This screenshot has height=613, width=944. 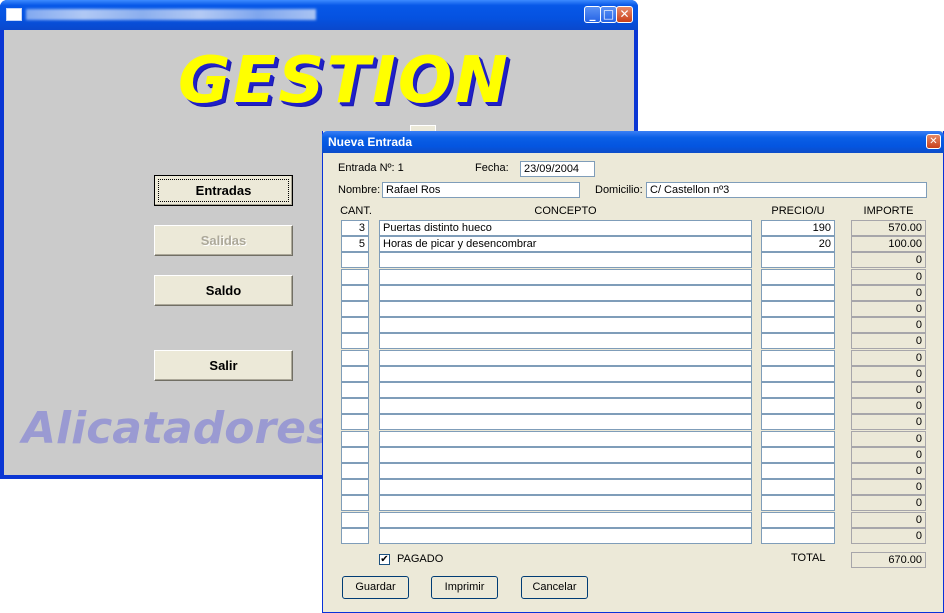 What do you see at coordinates (223, 190) in the screenshot?
I see `entradas-button: Entradas` at bounding box center [223, 190].